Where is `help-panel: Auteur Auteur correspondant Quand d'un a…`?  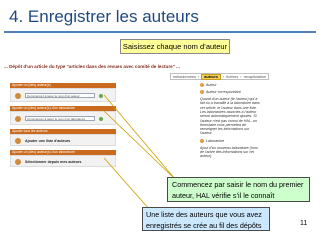 help-panel: Auteur Auteur correspondant Quand d'un a… is located at coordinates (231, 122).